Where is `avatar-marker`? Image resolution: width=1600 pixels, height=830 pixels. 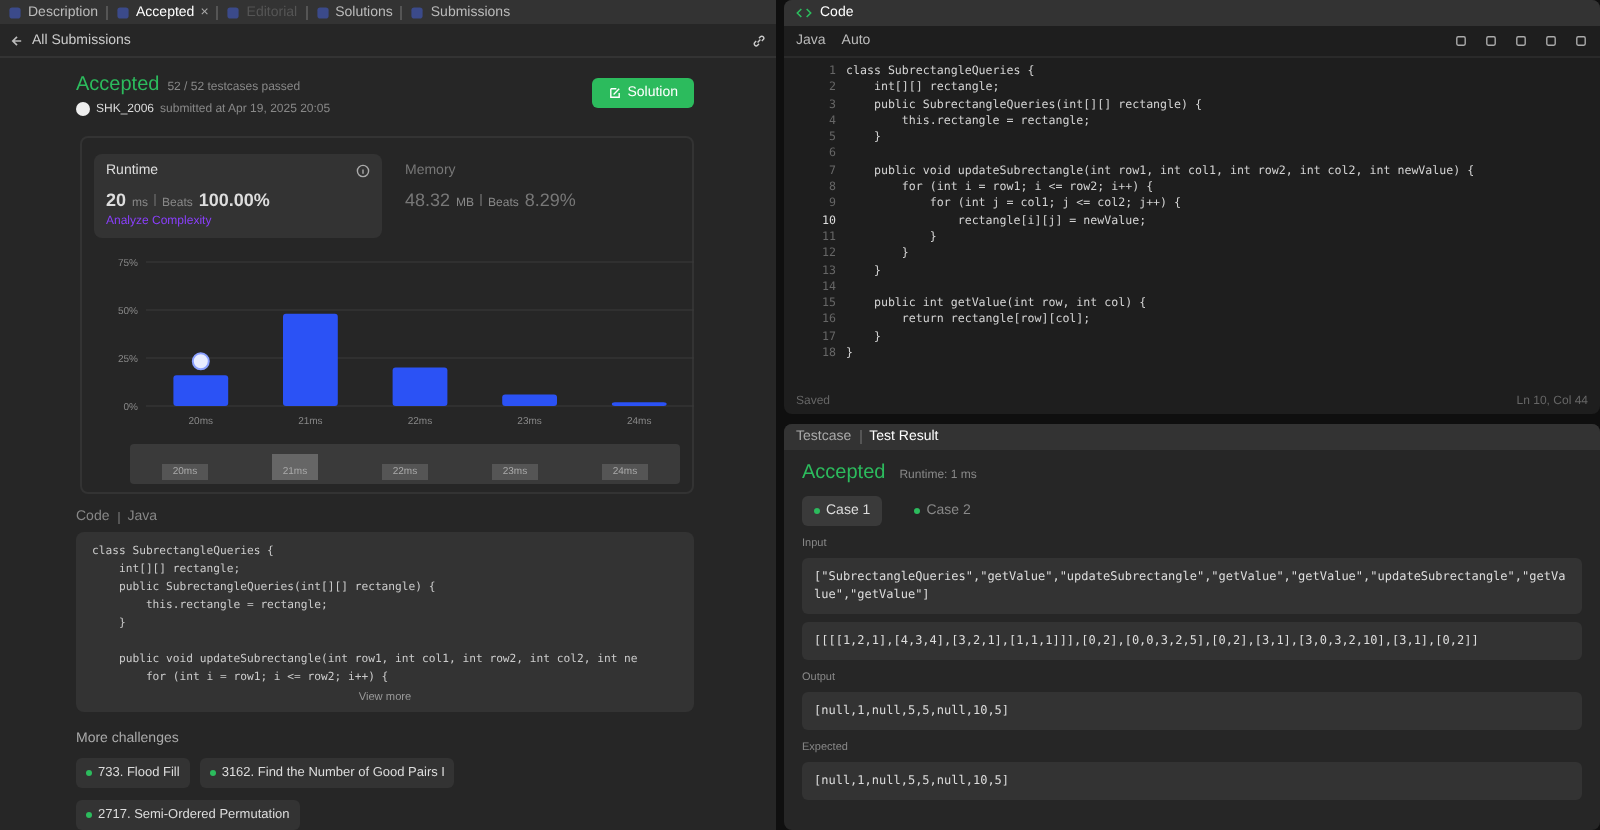 avatar-marker is located at coordinates (200, 361).